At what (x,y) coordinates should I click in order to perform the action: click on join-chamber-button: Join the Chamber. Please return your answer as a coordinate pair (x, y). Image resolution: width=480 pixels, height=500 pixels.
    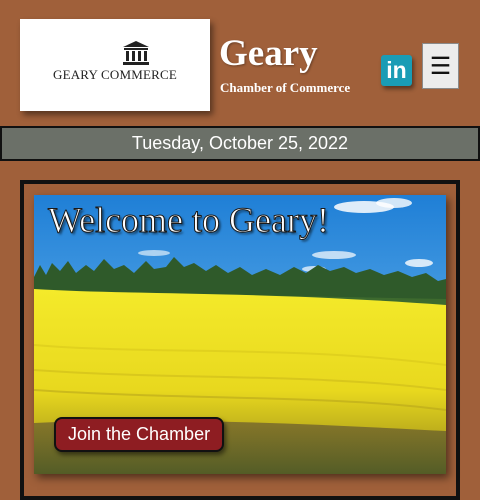
    Looking at the image, I should click on (139, 434).